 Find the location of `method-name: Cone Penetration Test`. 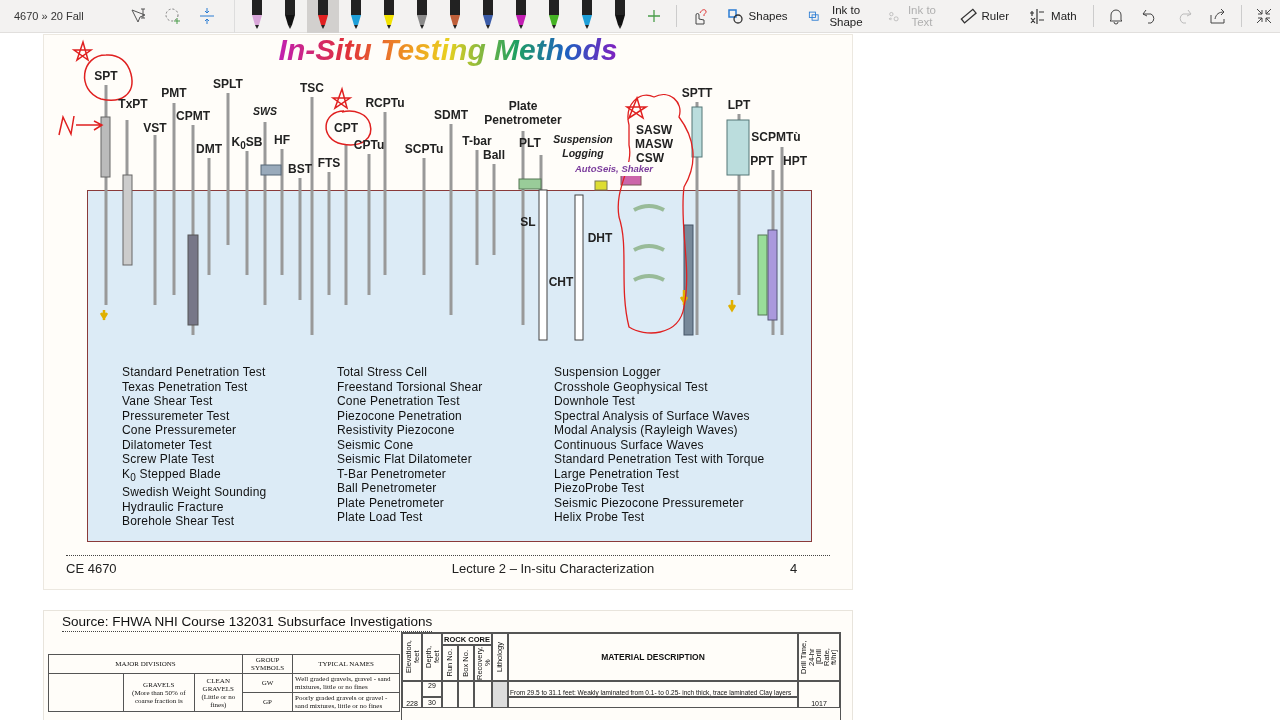

method-name: Cone Penetration Test is located at coordinates (399, 401).